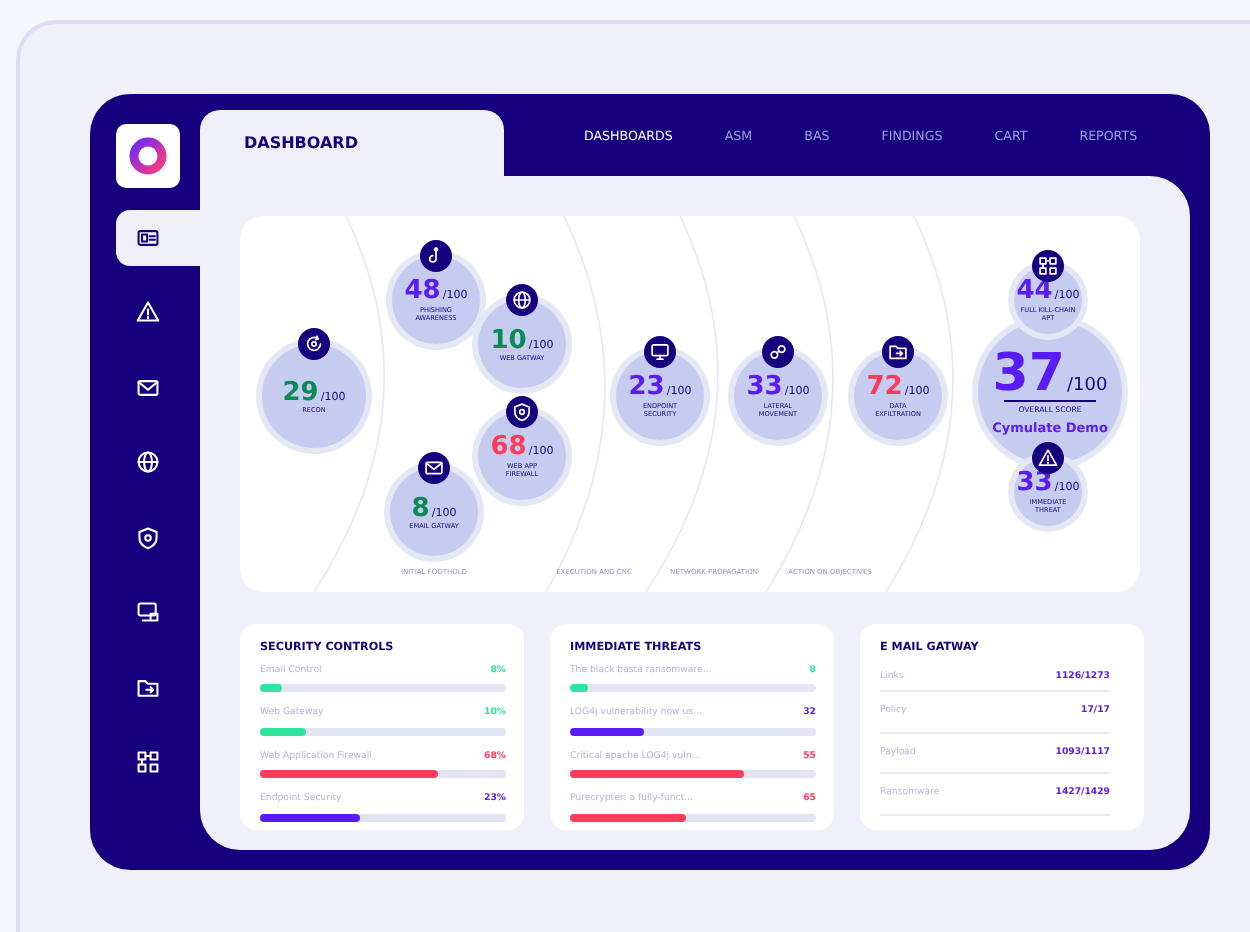 The height and width of the screenshot is (932, 1250). I want to click on monitor-icon, so click(660, 352).